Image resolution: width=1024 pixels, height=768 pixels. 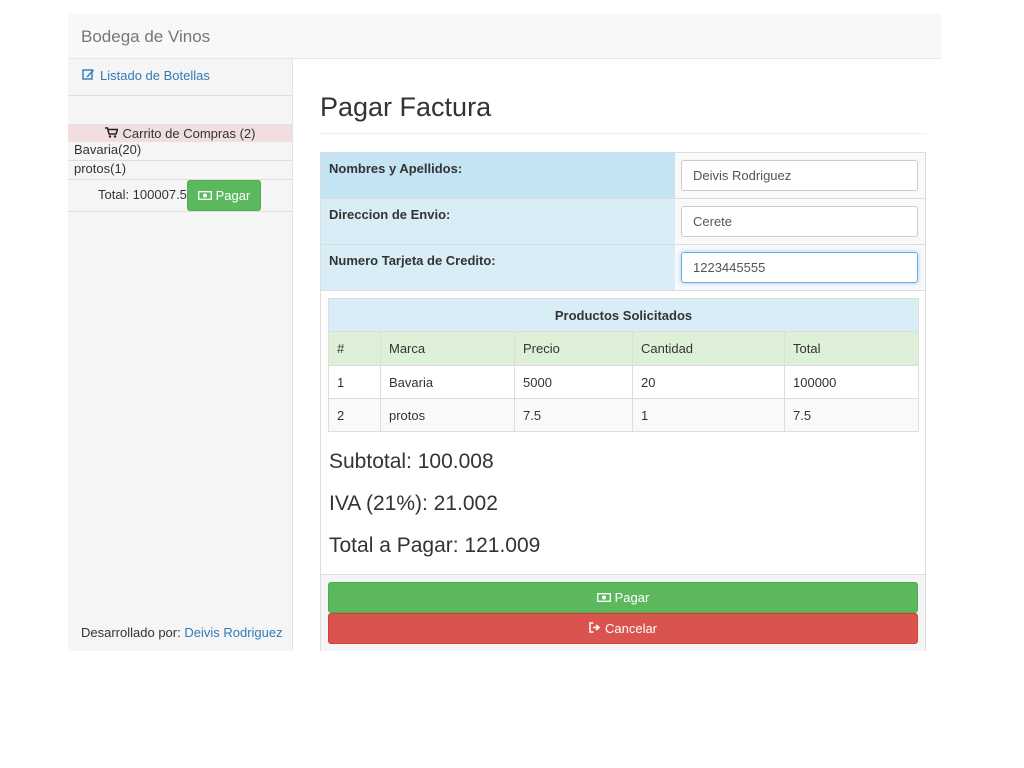 I want to click on address-field, so click(x=799, y=221).